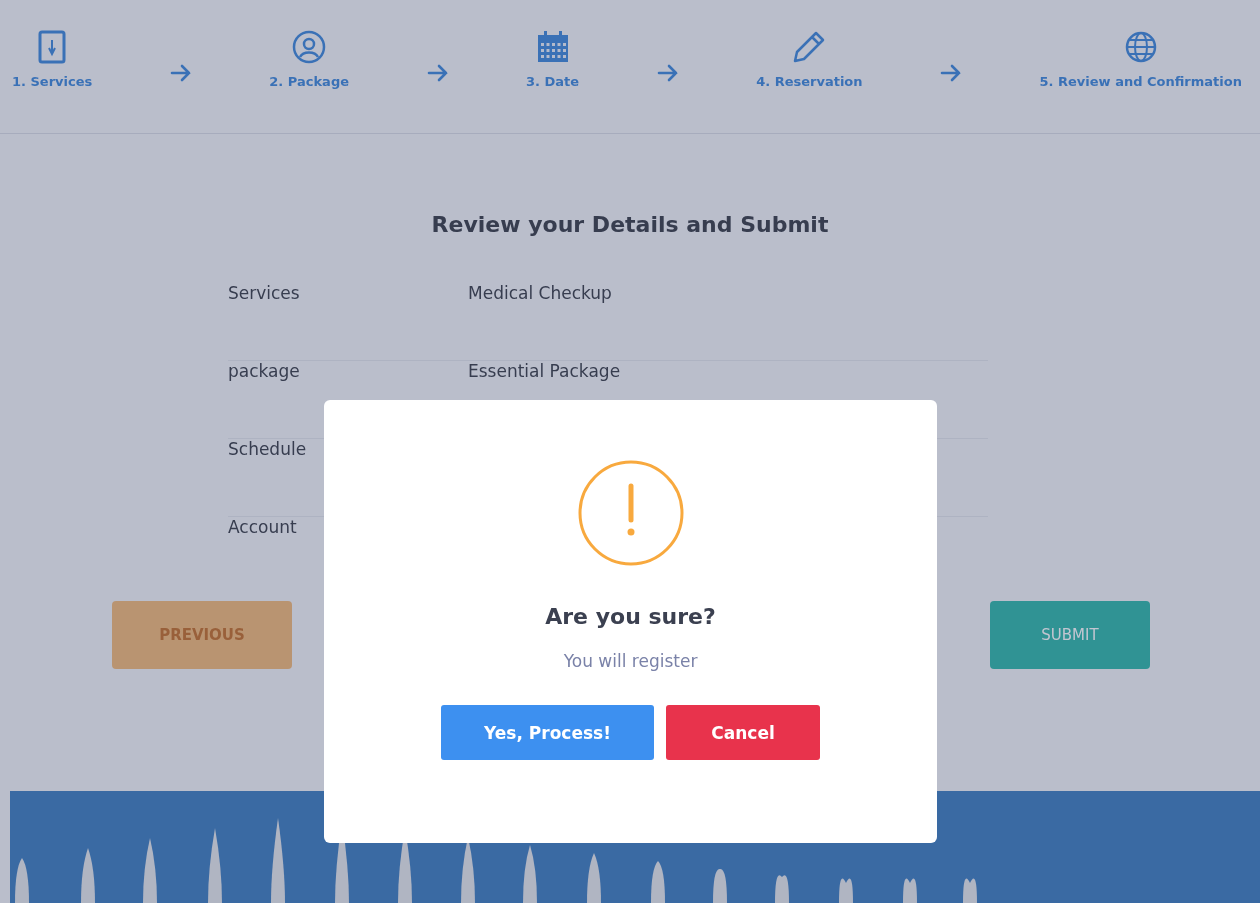  I want to click on confirm-button: Yes, Process!, so click(547, 732).